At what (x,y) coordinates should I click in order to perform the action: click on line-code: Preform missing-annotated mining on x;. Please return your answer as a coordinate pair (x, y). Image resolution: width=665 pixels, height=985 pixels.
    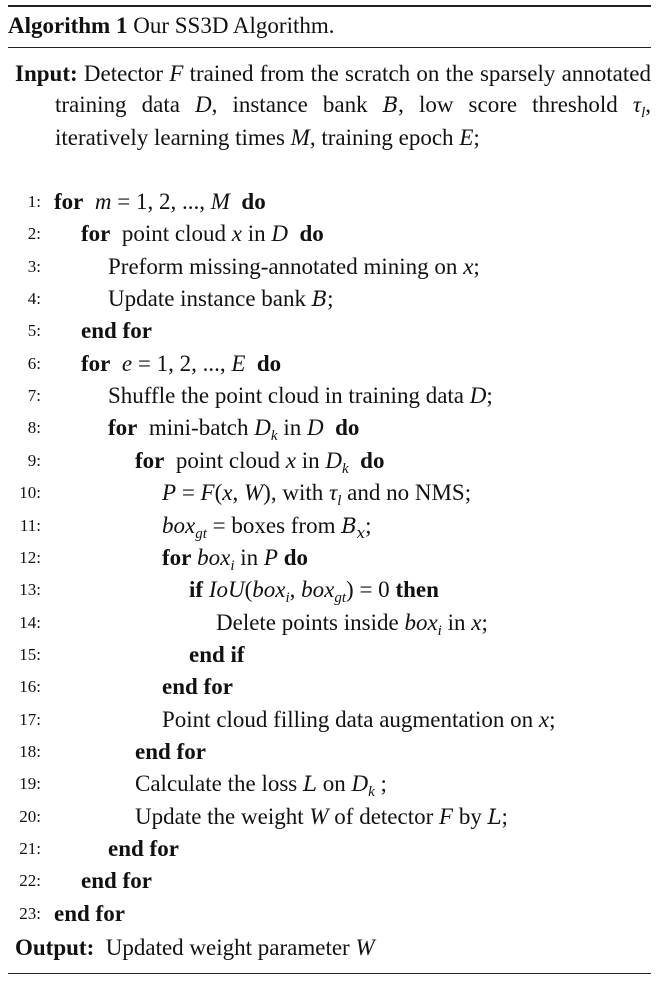
    Looking at the image, I should click on (294, 267).